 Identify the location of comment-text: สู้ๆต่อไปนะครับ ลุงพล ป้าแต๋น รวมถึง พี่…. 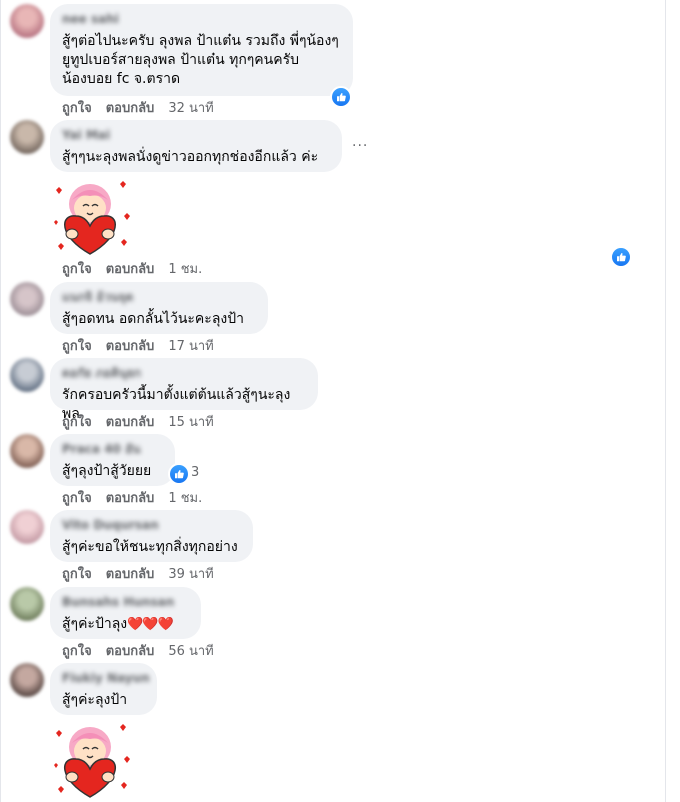
(200, 60).